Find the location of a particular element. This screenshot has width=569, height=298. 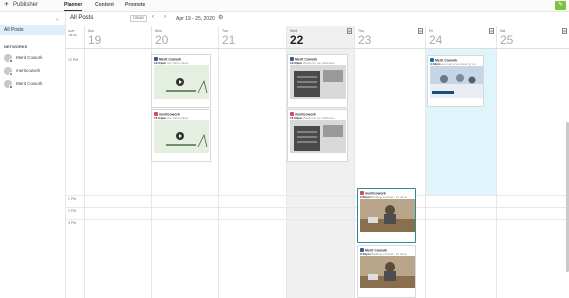

divider is located at coordinates (317, 48).